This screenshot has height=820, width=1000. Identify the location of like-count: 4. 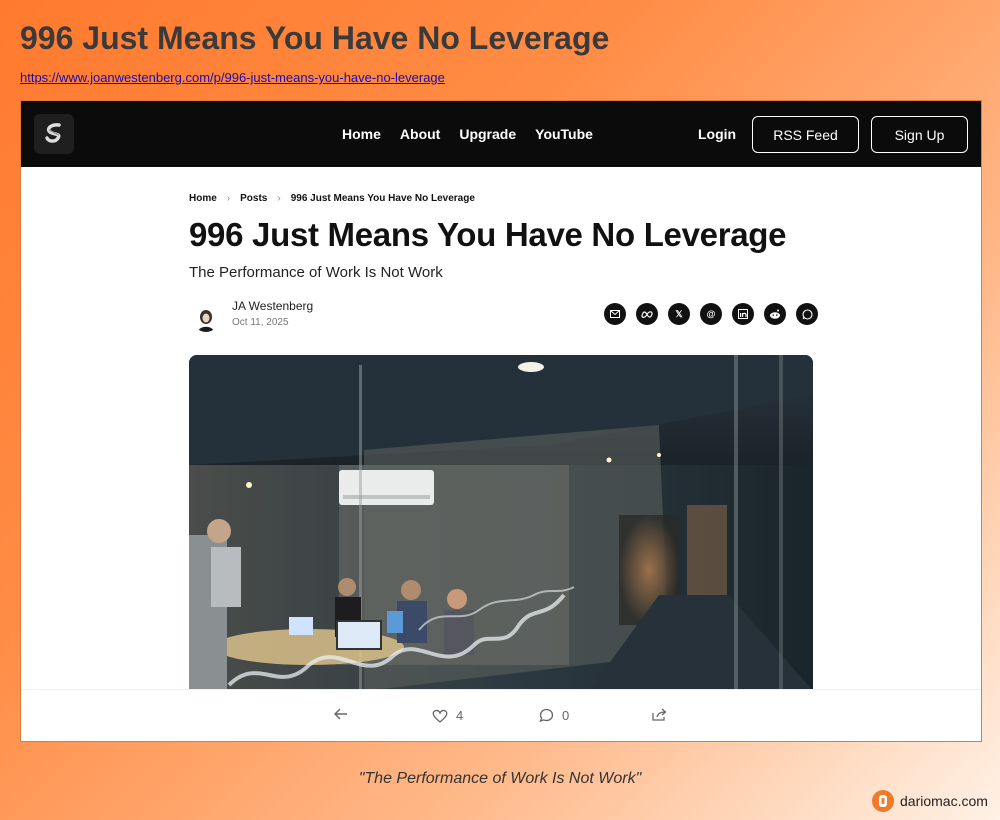
(460, 715).